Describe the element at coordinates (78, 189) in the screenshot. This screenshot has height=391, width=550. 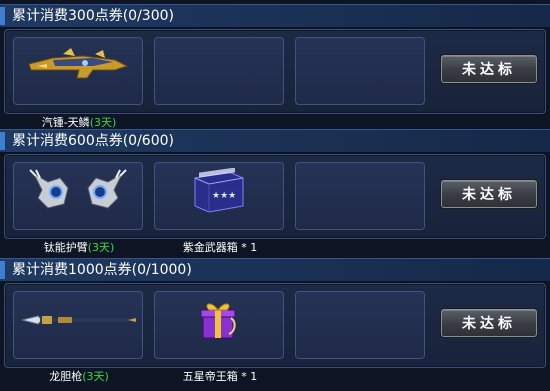
I see `armguard-icon` at that location.